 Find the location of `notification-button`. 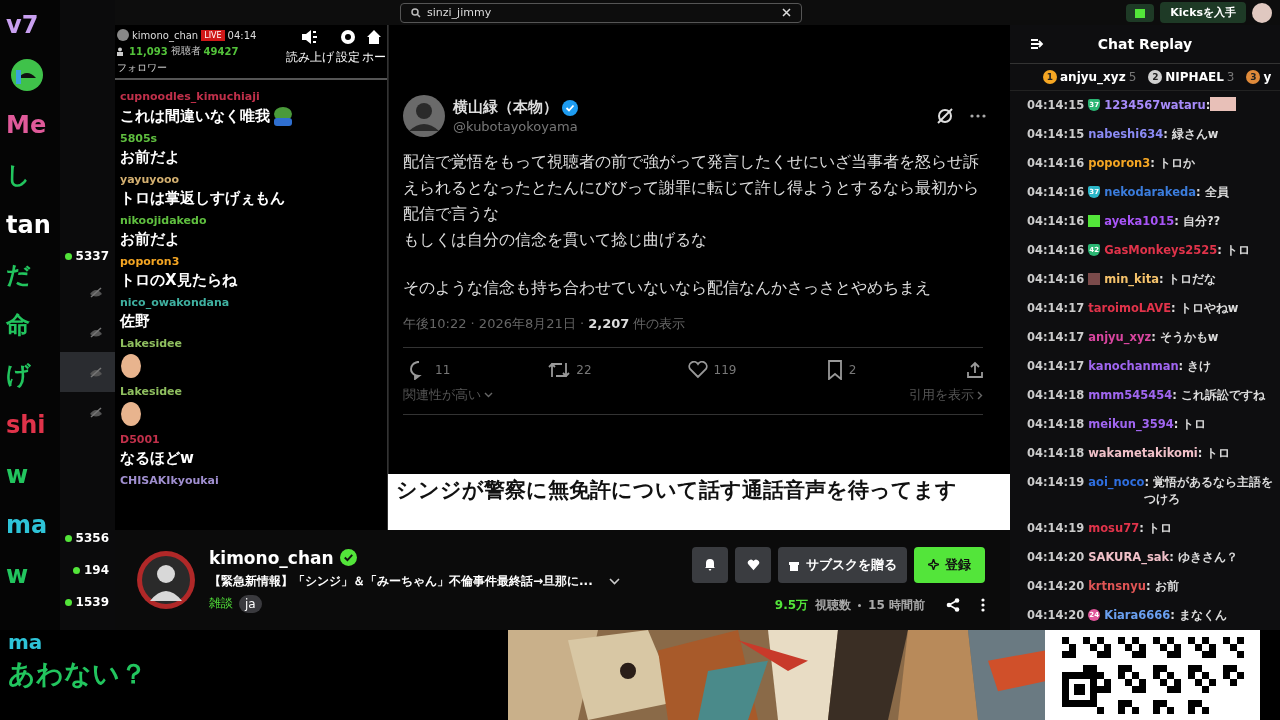

notification-button is located at coordinates (710, 564).